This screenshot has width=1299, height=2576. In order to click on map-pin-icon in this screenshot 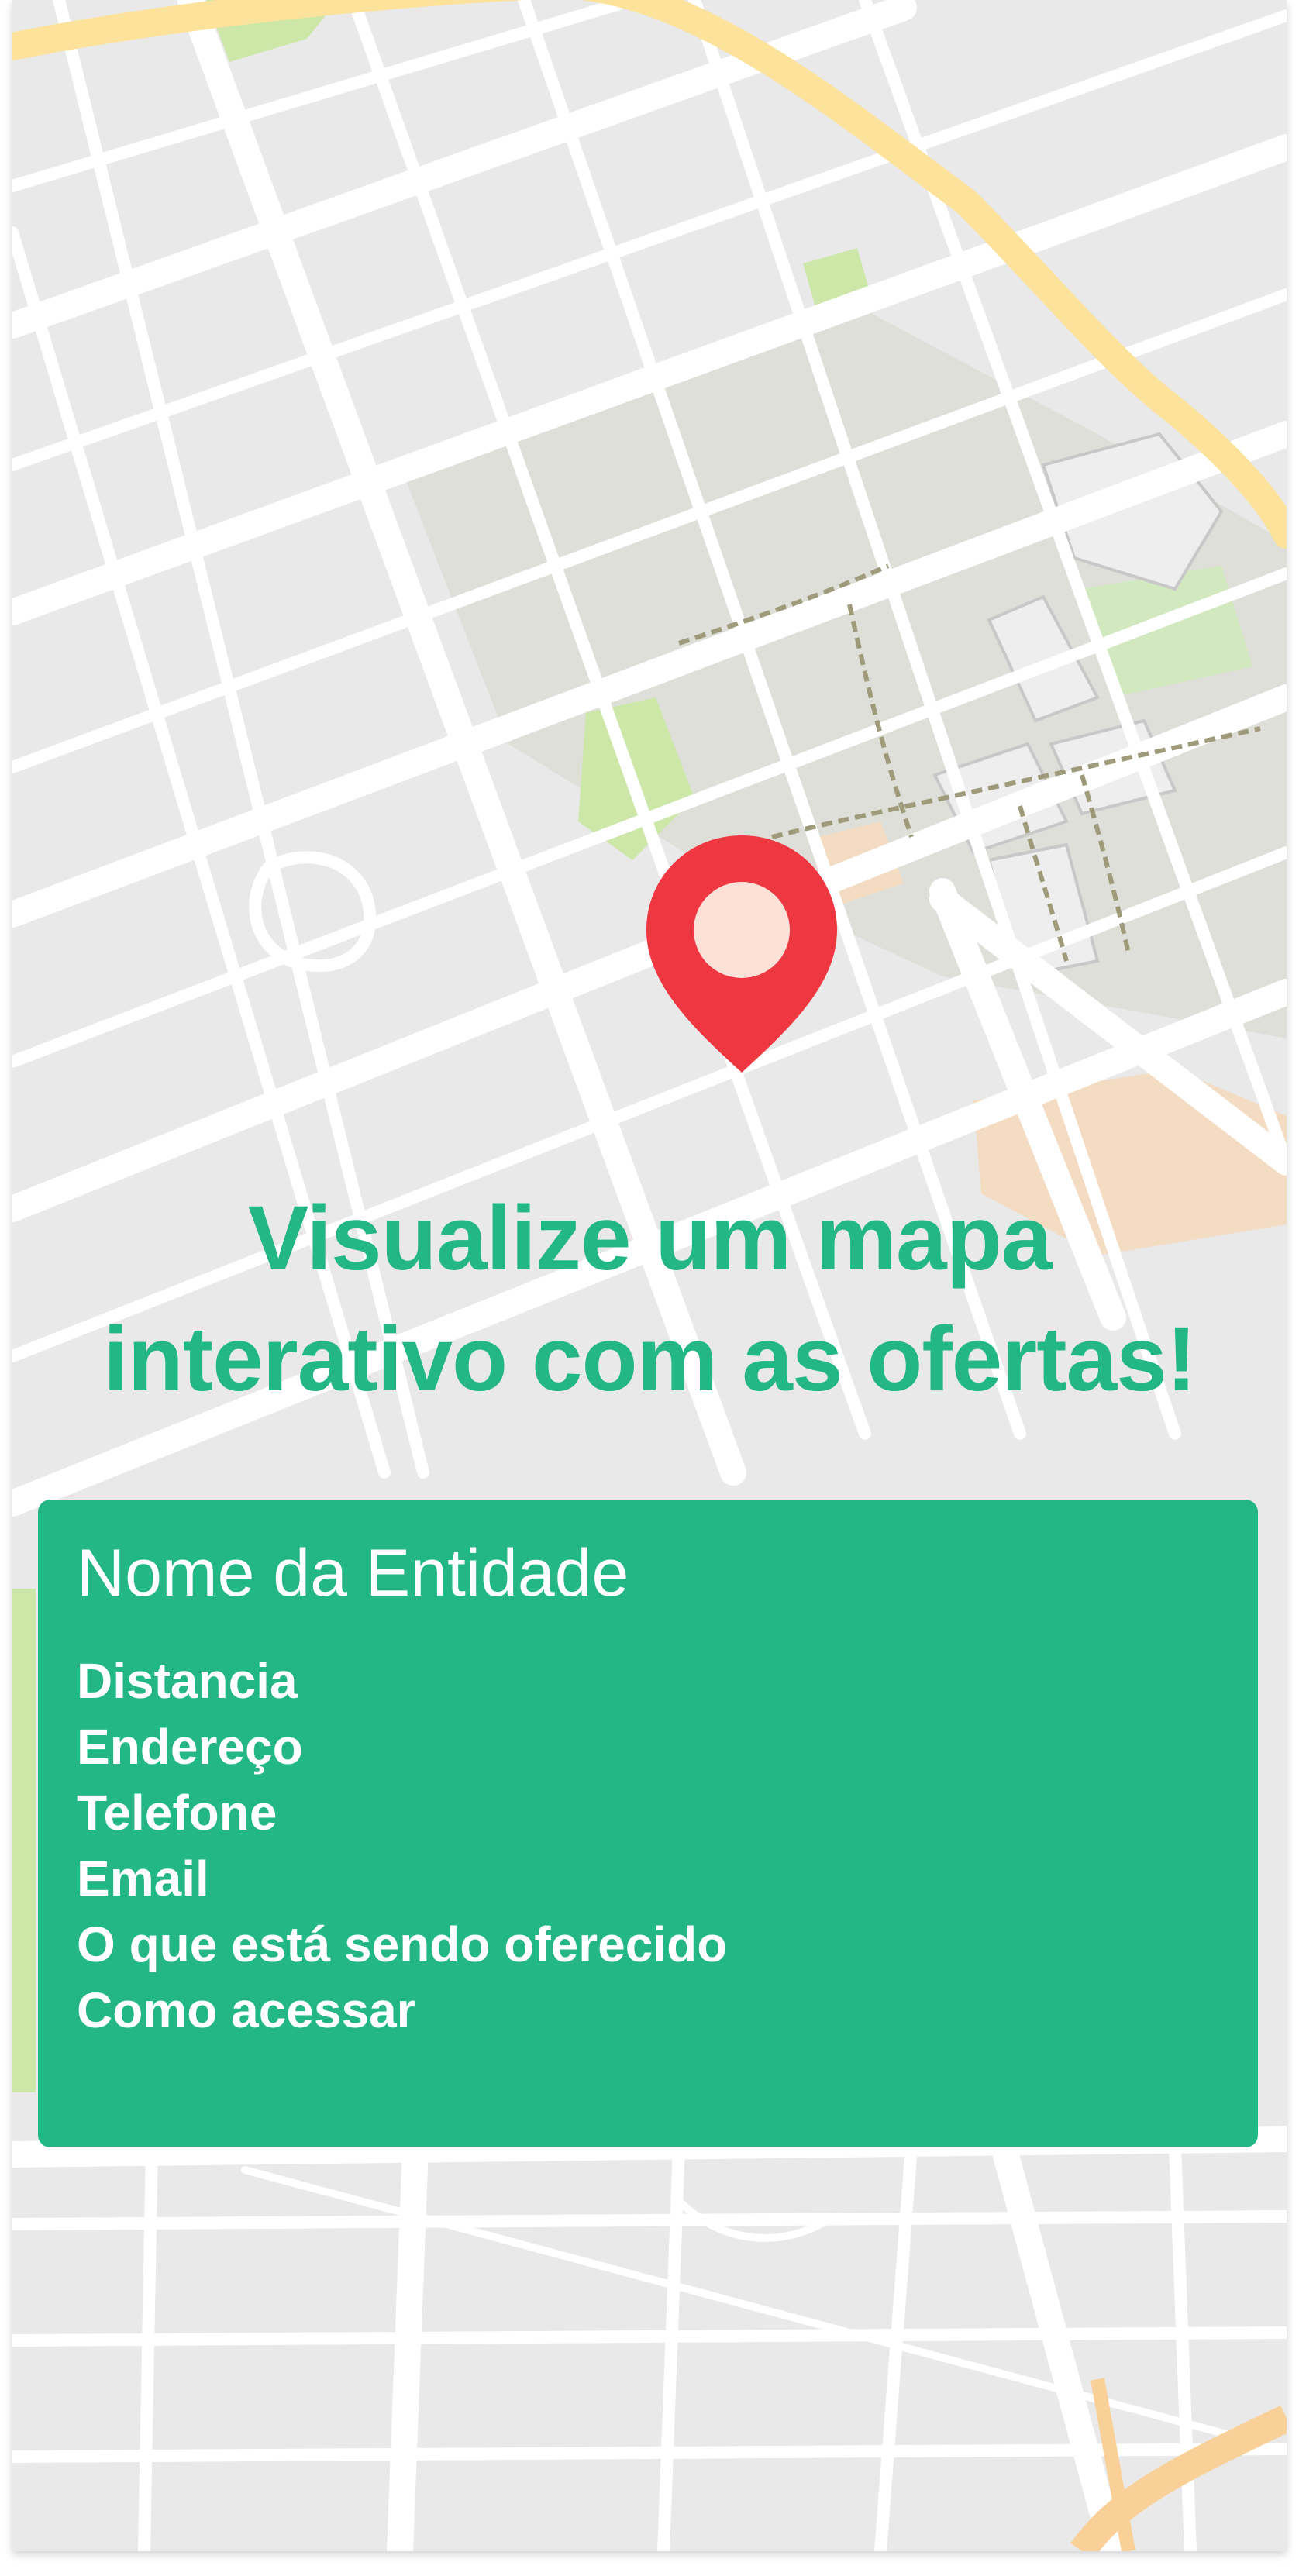, I will do `click(741, 954)`.